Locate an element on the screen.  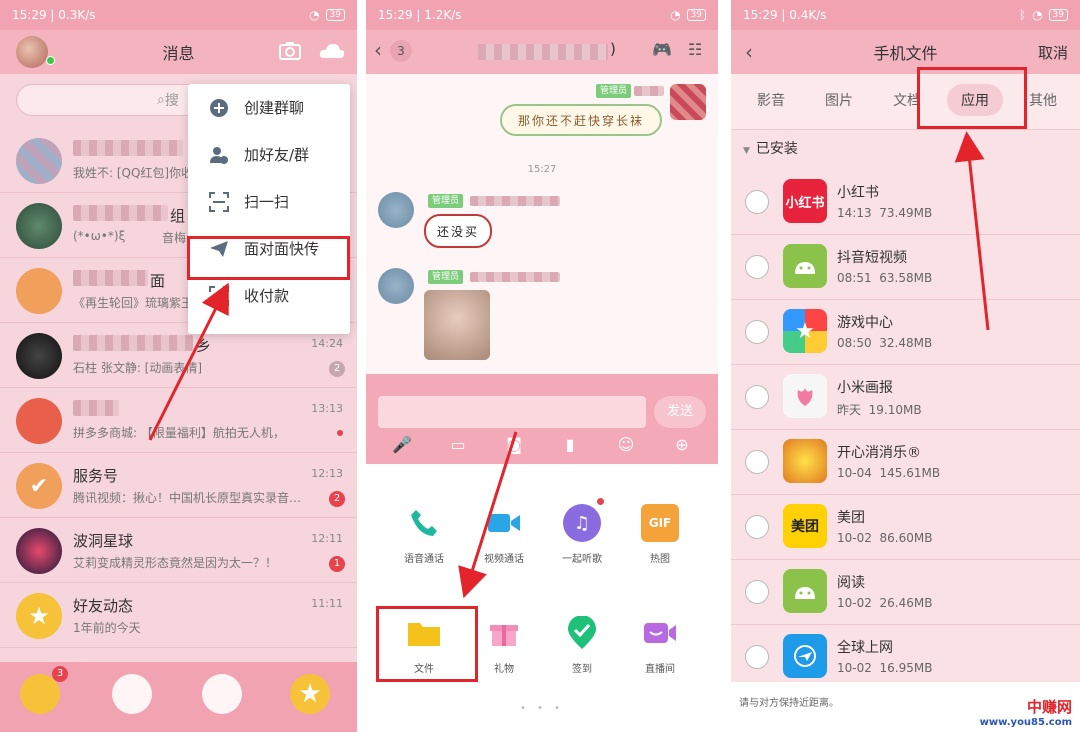
chat-row: 拼多多商城: 【限量福利】航拍无人机， 13:13 is located at coordinates (178, 420).